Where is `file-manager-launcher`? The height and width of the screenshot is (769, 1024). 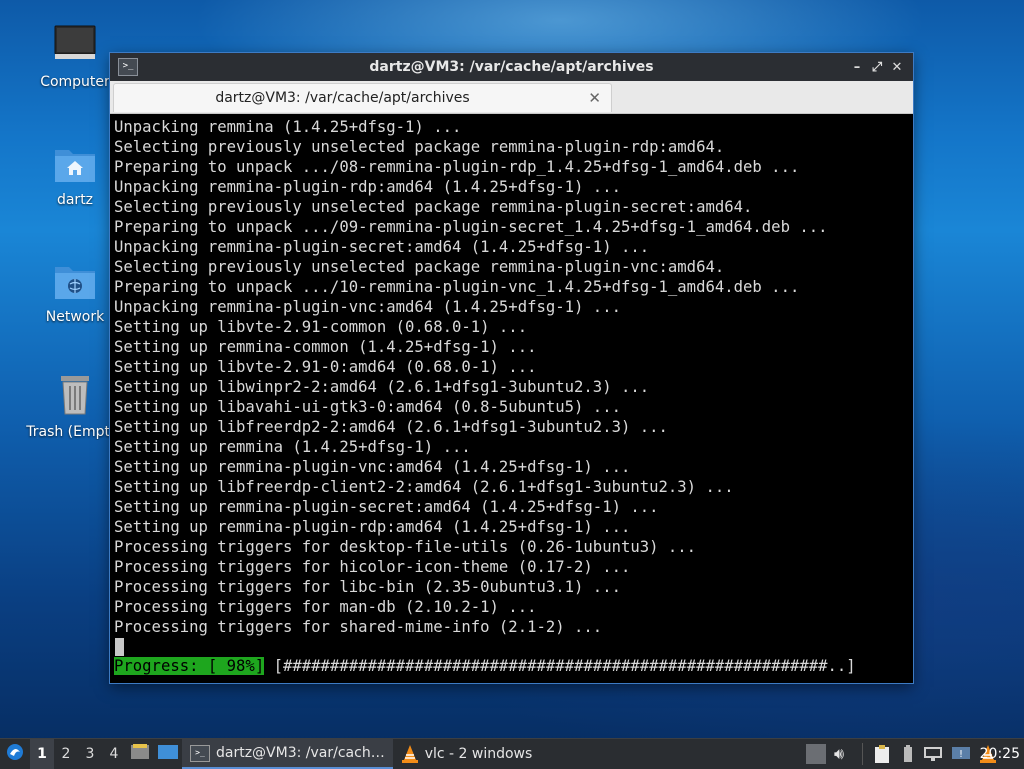
file-manager-launcher is located at coordinates (140, 754).